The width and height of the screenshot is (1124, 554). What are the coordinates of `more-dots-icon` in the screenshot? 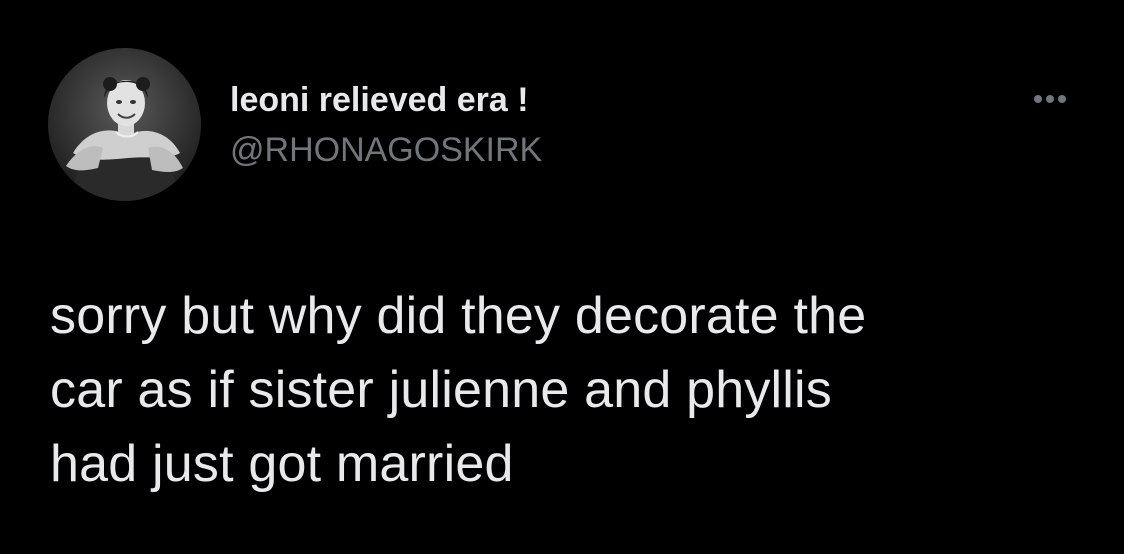 It's located at (1050, 99).